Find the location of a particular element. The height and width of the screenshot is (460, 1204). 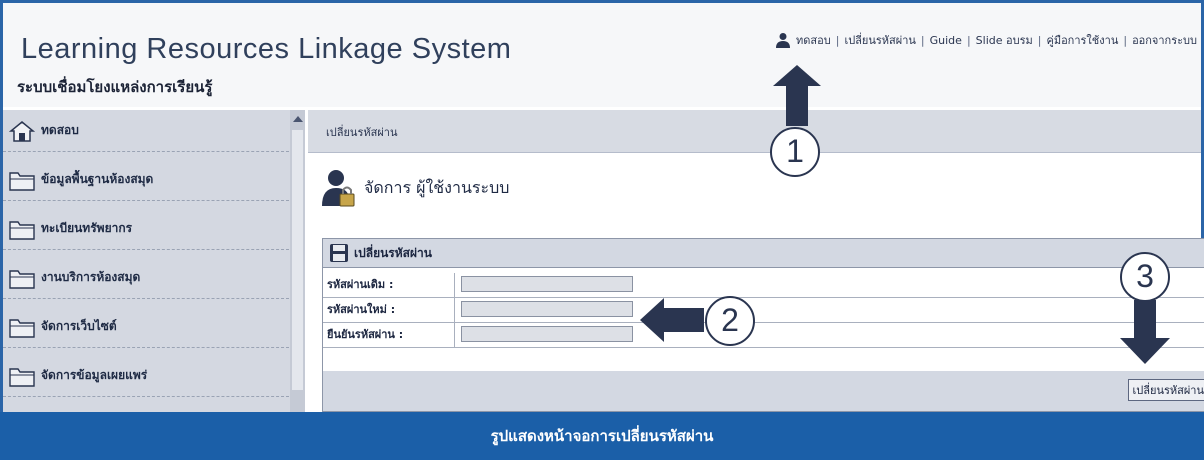

step-3-marker: 3 is located at coordinates (1145, 277).